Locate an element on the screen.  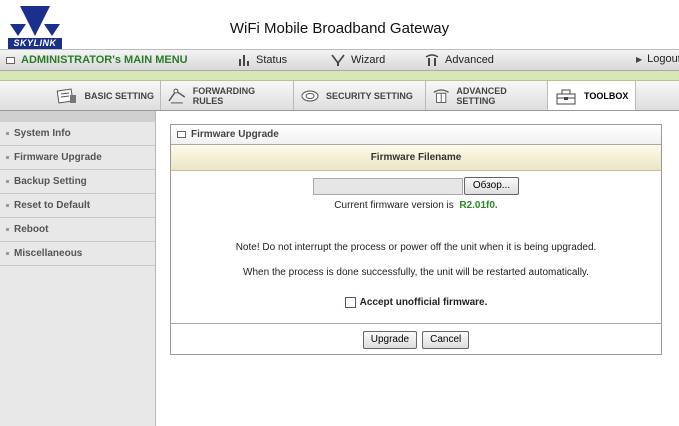
menu-square-icon is located at coordinates (10, 60).